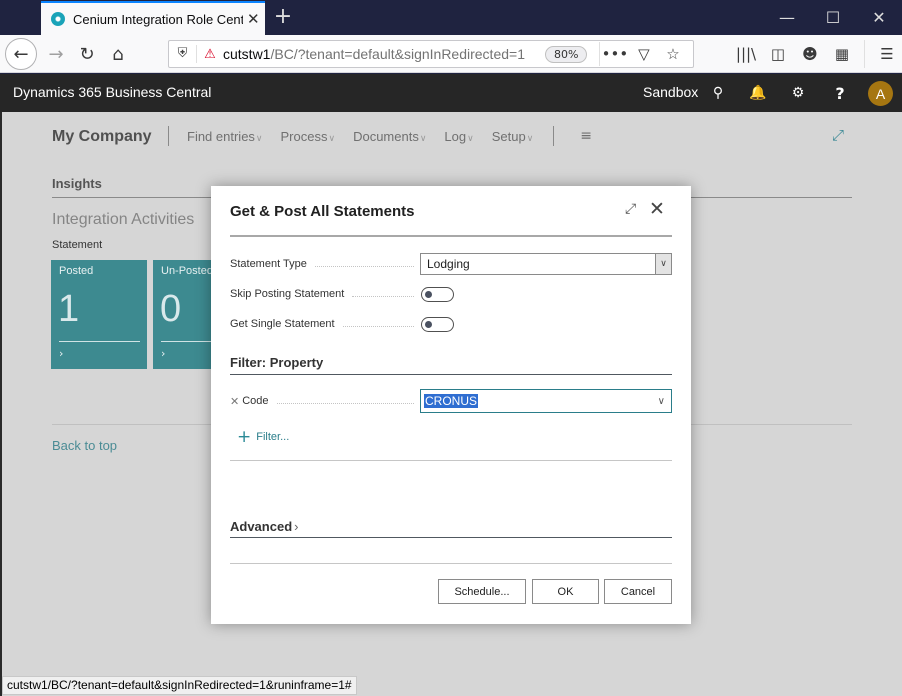 The image size is (902, 696). Describe the element at coordinates (586, 136) in the screenshot. I see `more-actions-menu-icon: ≡` at that location.